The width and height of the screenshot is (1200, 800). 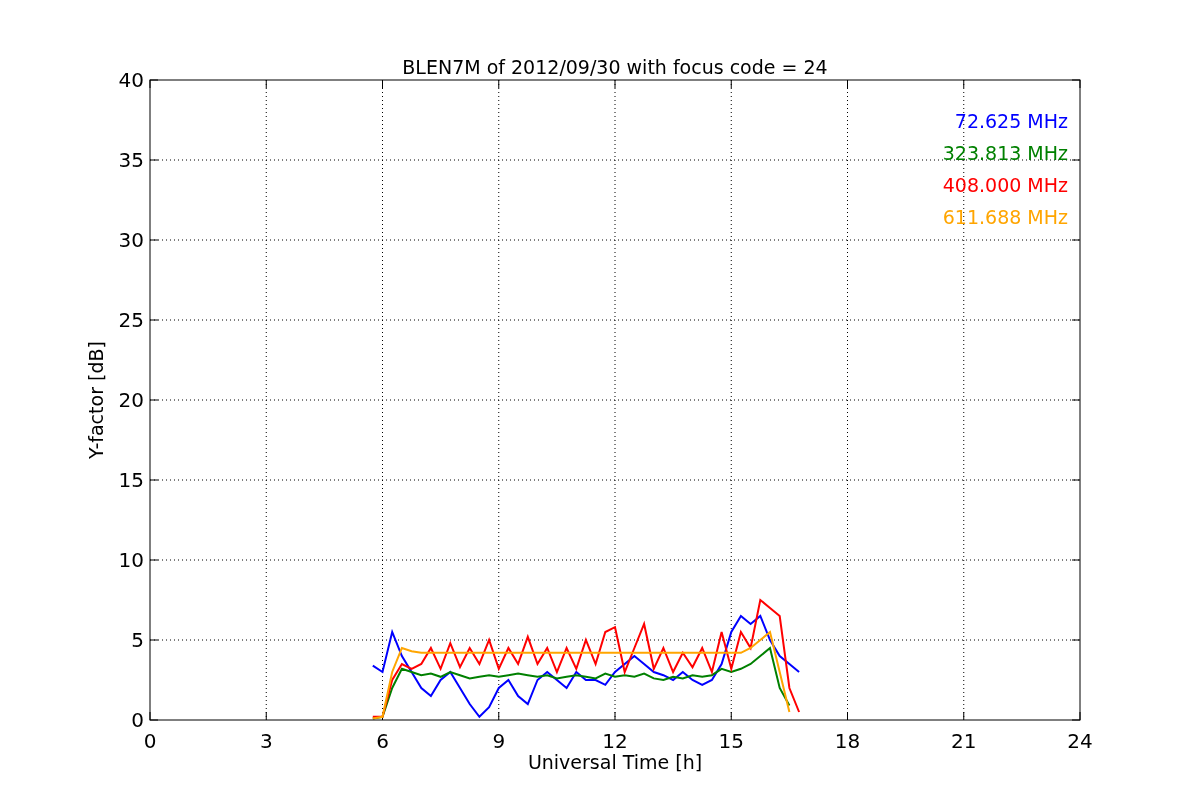 I want to click on x-tick-label: 24, so click(x=1080, y=741).